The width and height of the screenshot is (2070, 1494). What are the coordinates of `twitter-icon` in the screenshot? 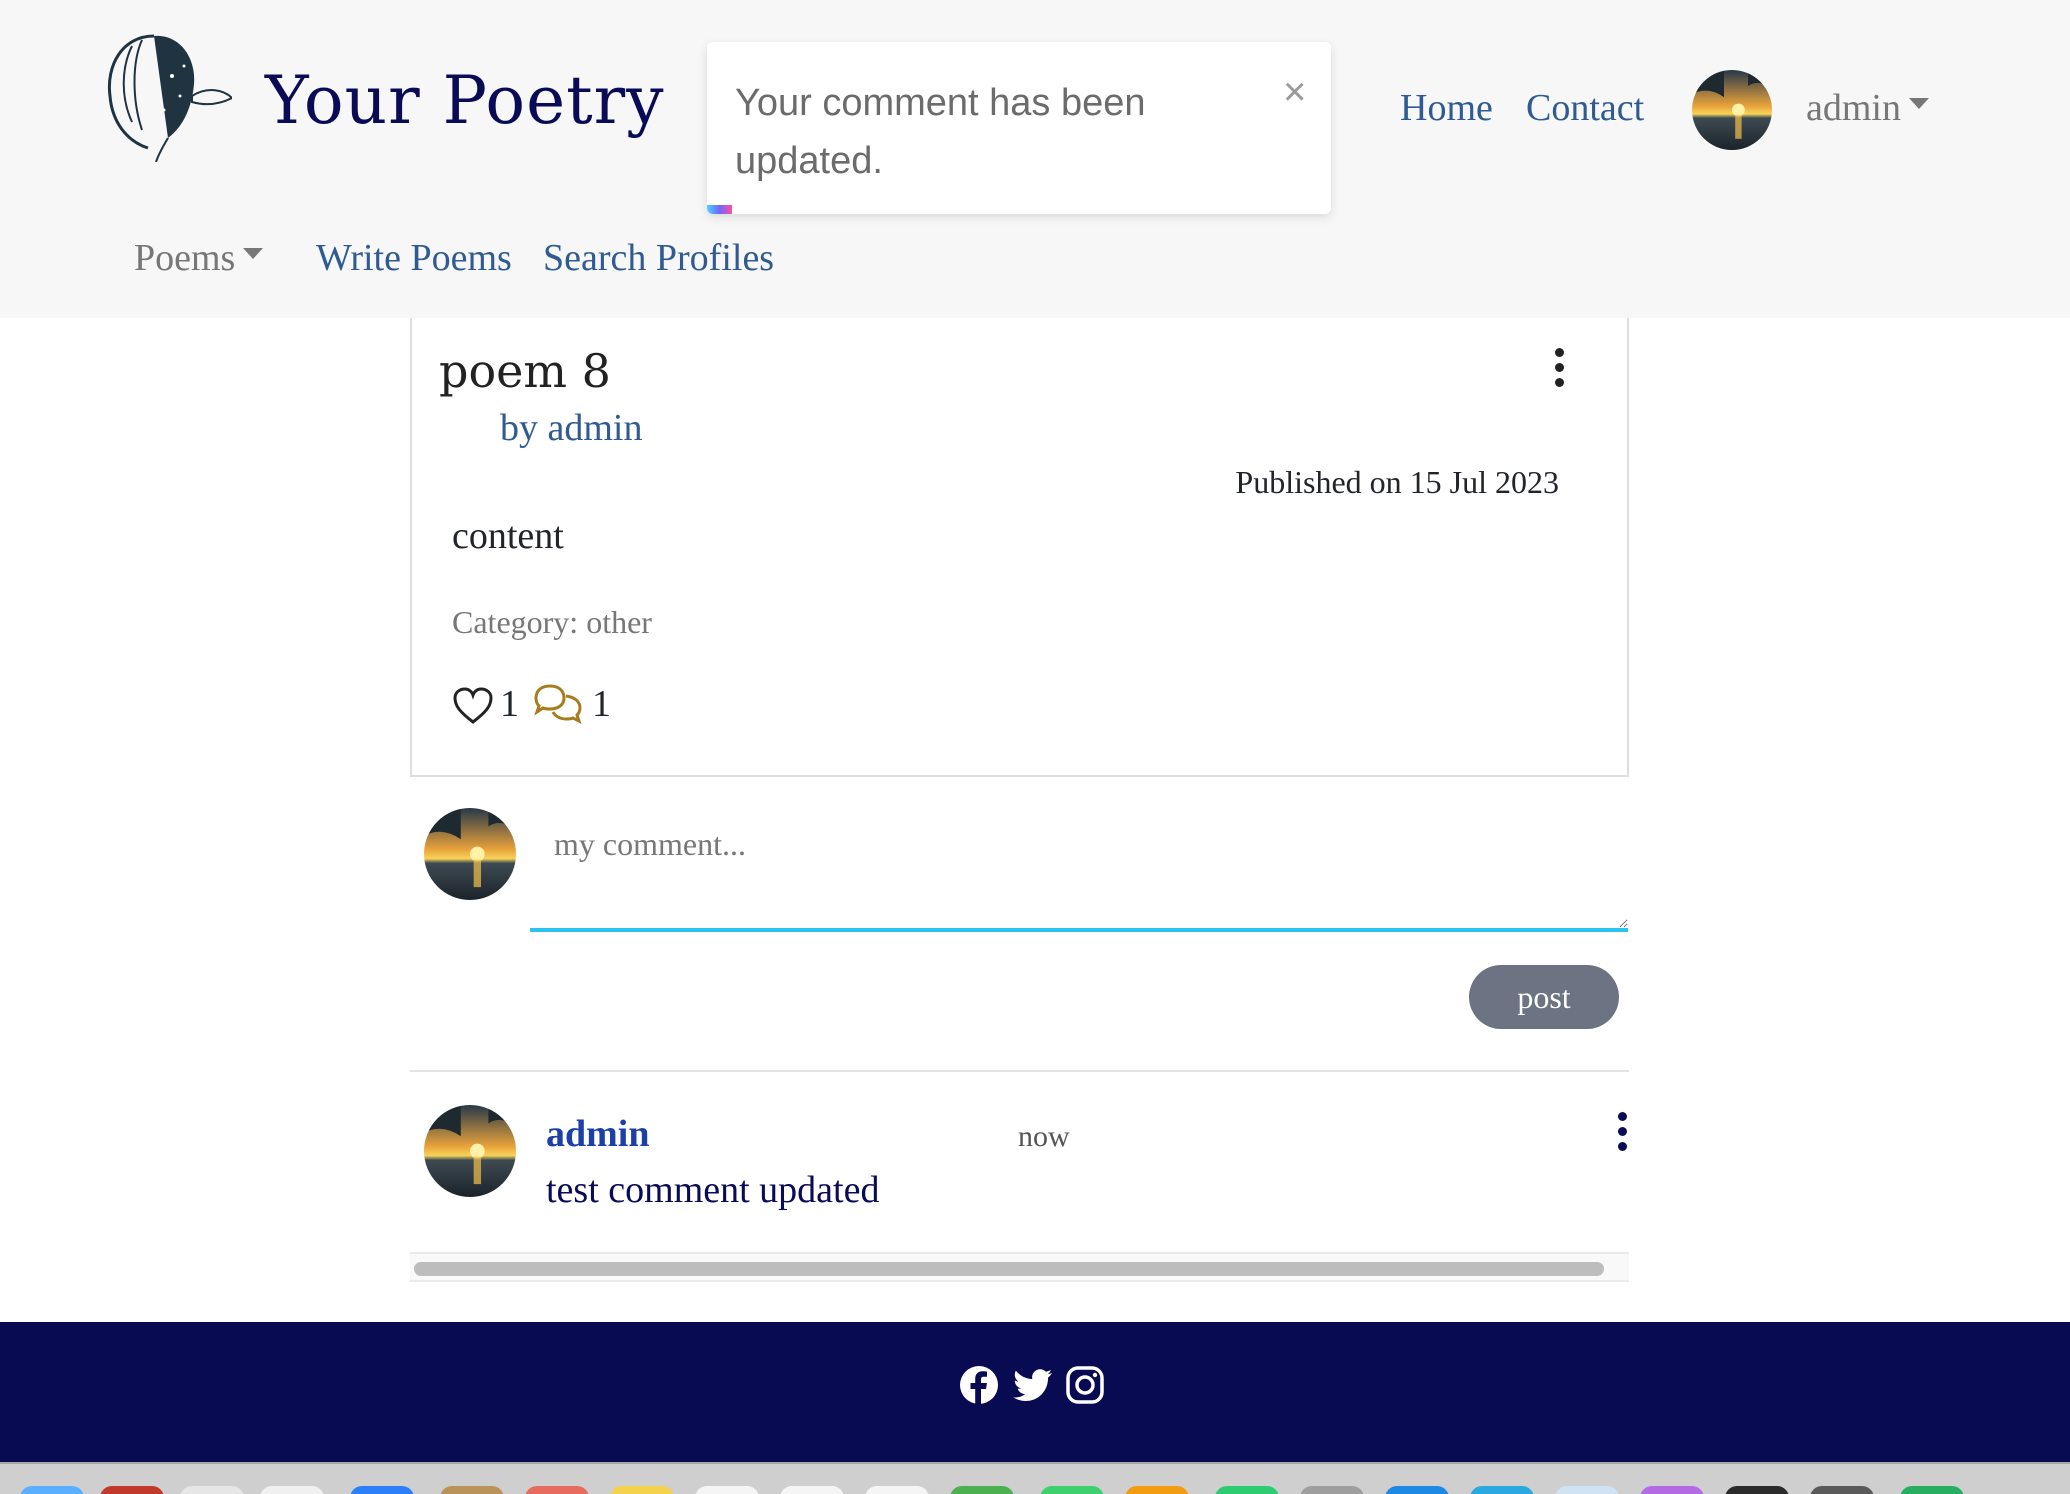 It's located at (1033, 1385).